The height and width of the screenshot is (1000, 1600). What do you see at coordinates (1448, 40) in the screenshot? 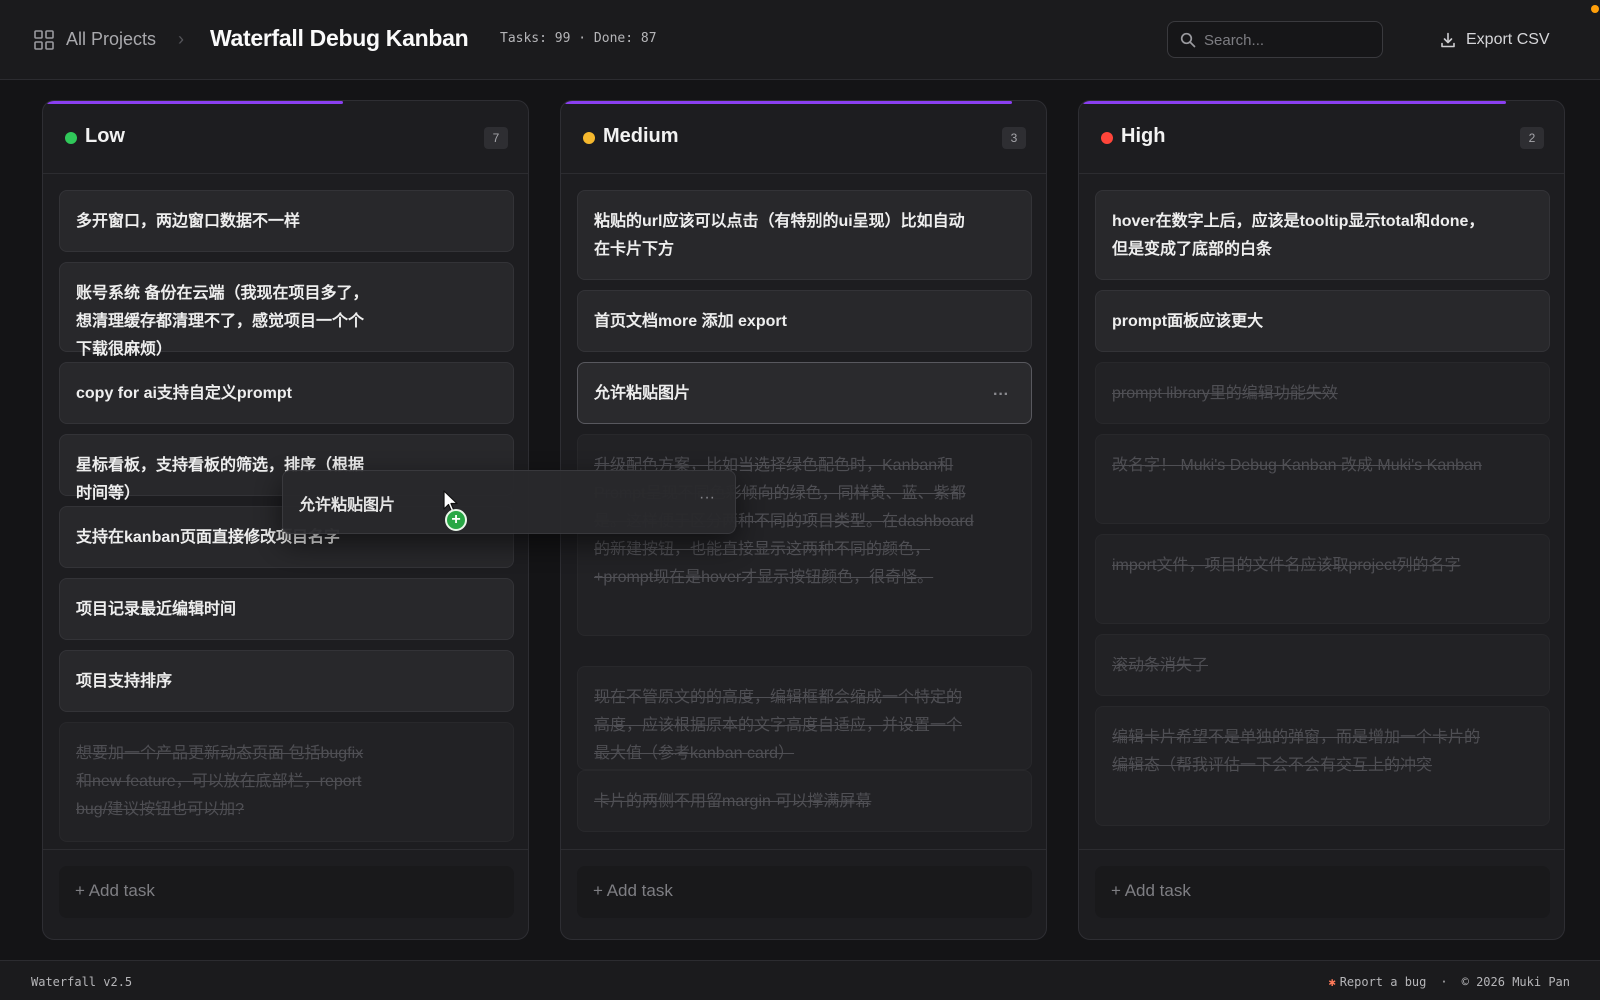
I see `download-icon` at bounding box center [1448, 40].